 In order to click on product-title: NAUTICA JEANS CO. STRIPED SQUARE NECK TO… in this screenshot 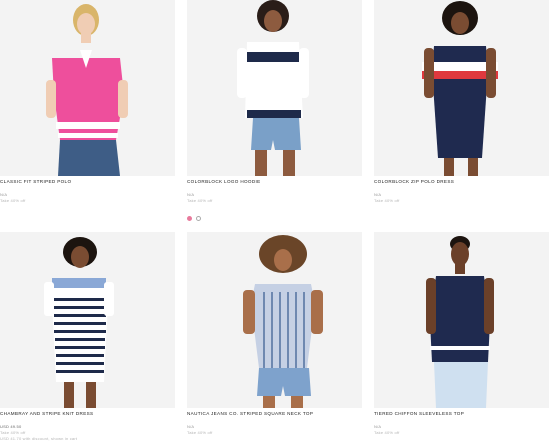, I will do `click(274, 413)`.